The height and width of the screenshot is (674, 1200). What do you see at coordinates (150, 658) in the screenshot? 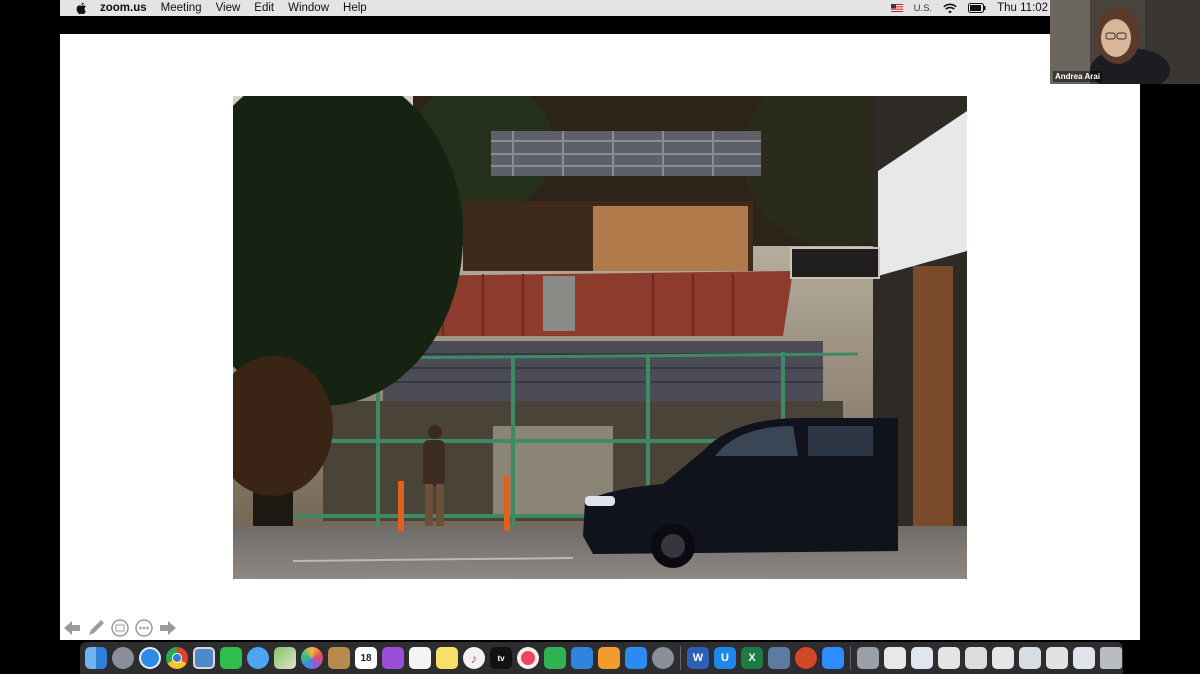
I see `safari-icon` at bounding box center [150, 658].